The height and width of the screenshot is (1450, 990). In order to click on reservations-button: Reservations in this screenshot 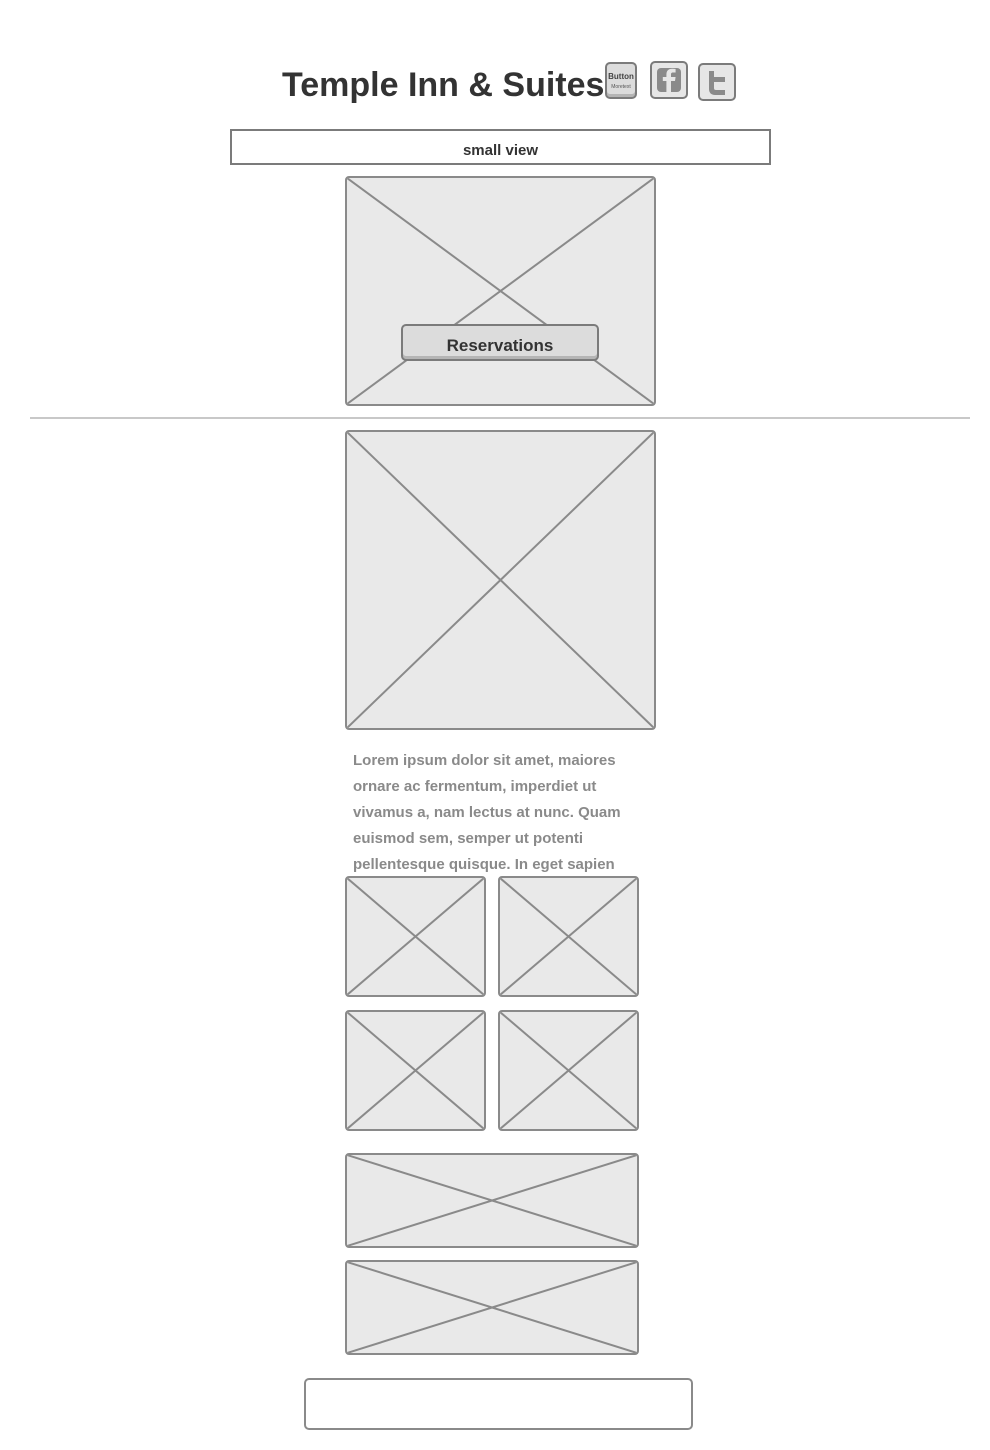, I will do `click(500, 342)`.